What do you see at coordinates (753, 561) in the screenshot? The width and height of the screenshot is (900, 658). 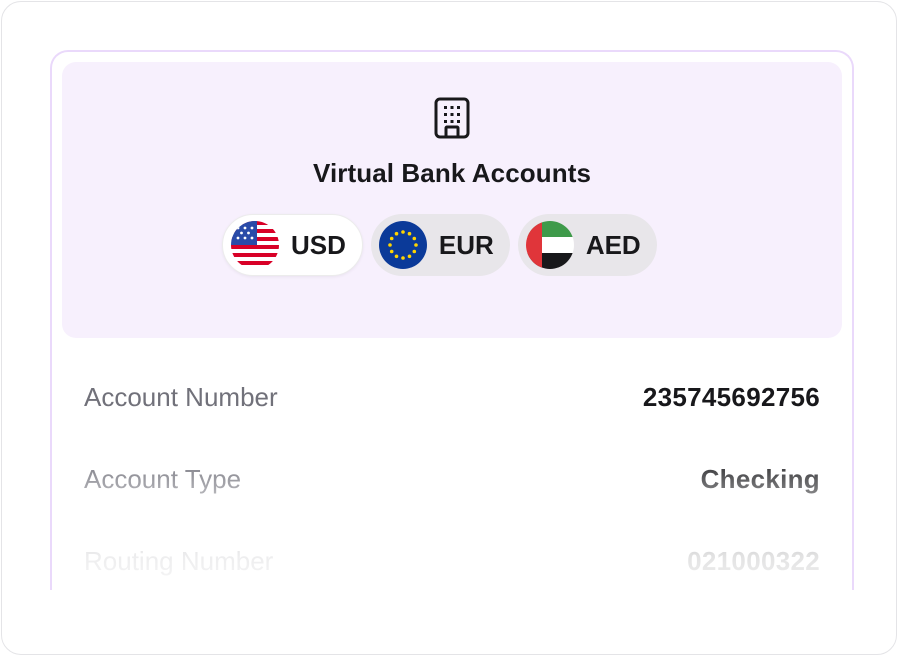 I see `detail-value: 021000322` at bounding box center [753, 561].